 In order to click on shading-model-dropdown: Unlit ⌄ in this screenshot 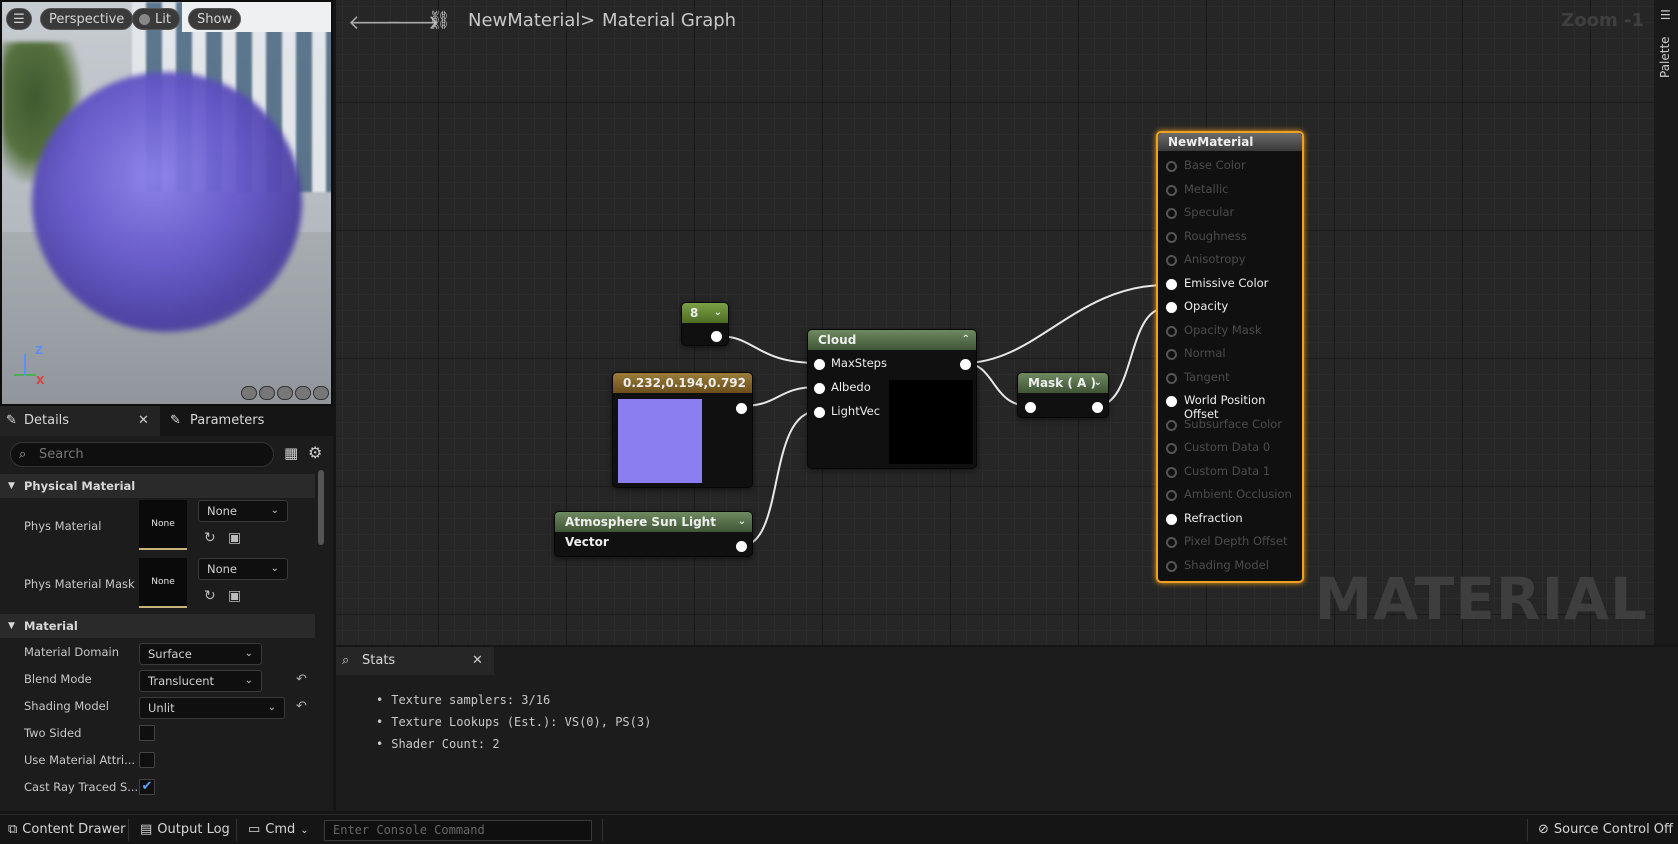, I will do `click(212, 708)`.